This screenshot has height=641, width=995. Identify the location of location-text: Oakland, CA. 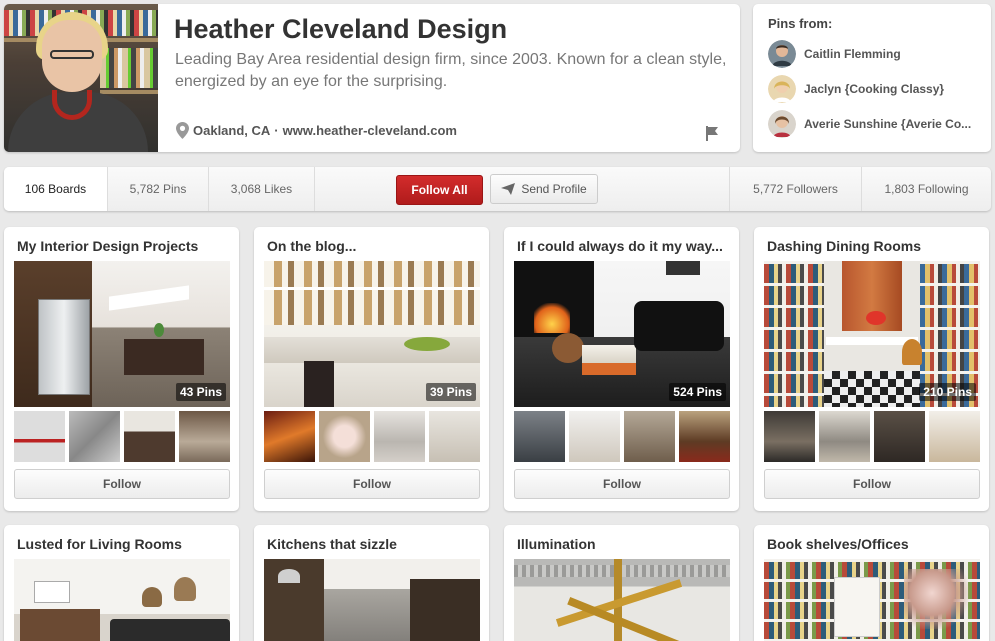
(232, 130).